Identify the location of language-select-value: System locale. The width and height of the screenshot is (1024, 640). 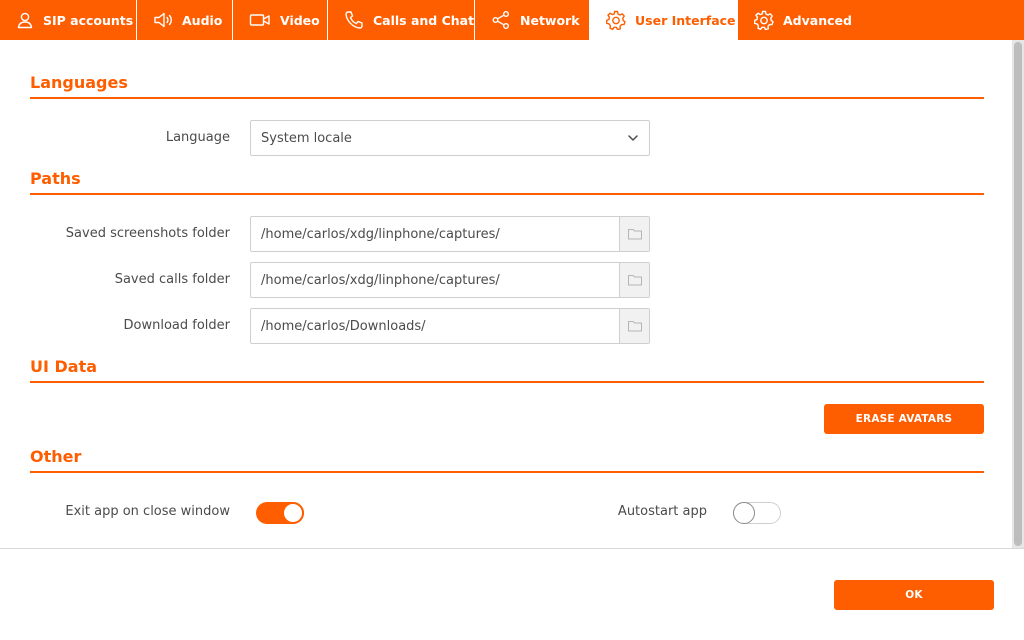
(306, 138).